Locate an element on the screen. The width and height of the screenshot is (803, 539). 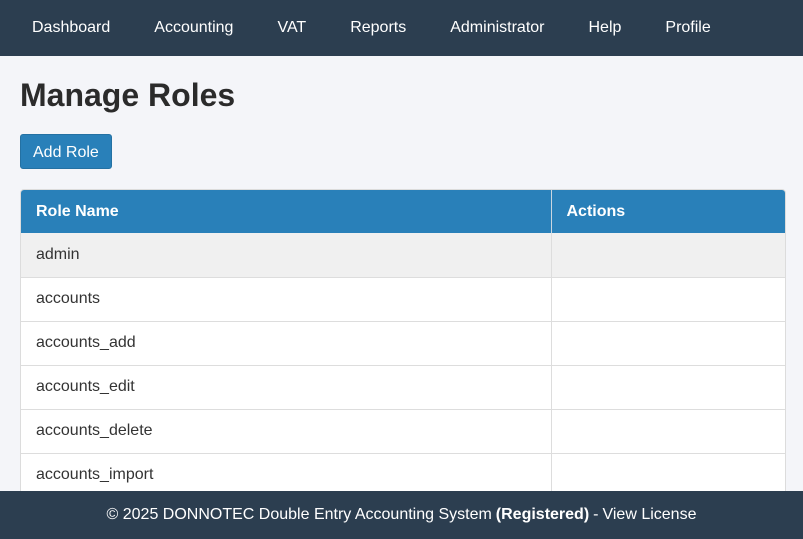
role-name-cell: accounts is located at coordinates (286, 298).